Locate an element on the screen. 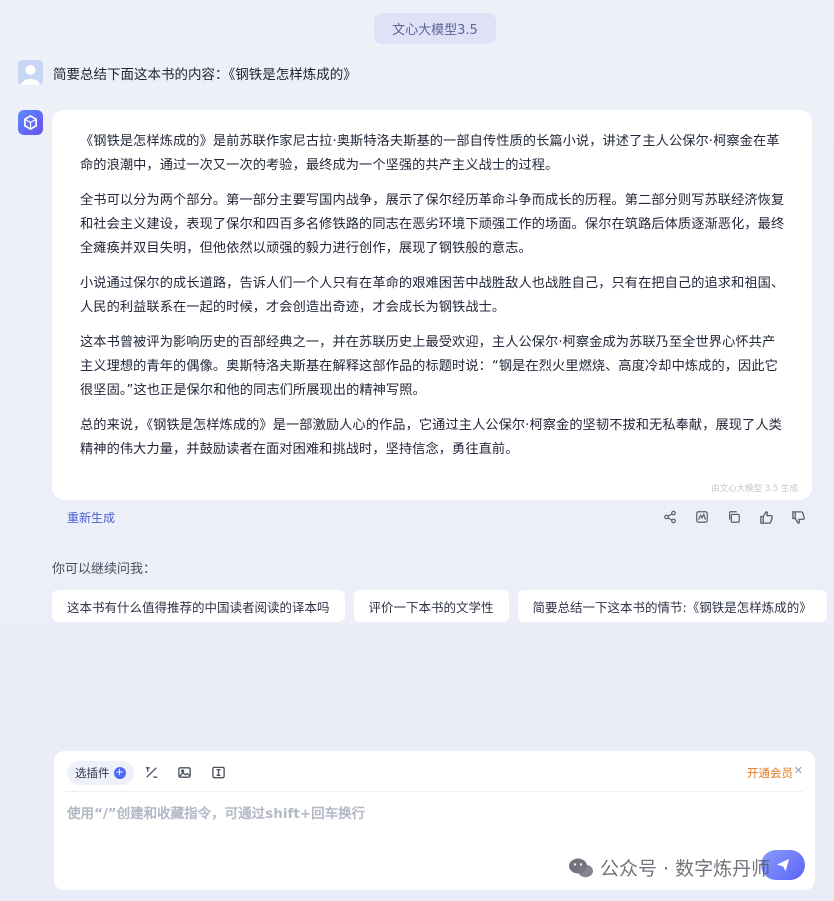 This screenshot has width=834, height=901. regenerate-button: 重新生成 is located at coordinates (91, 517).